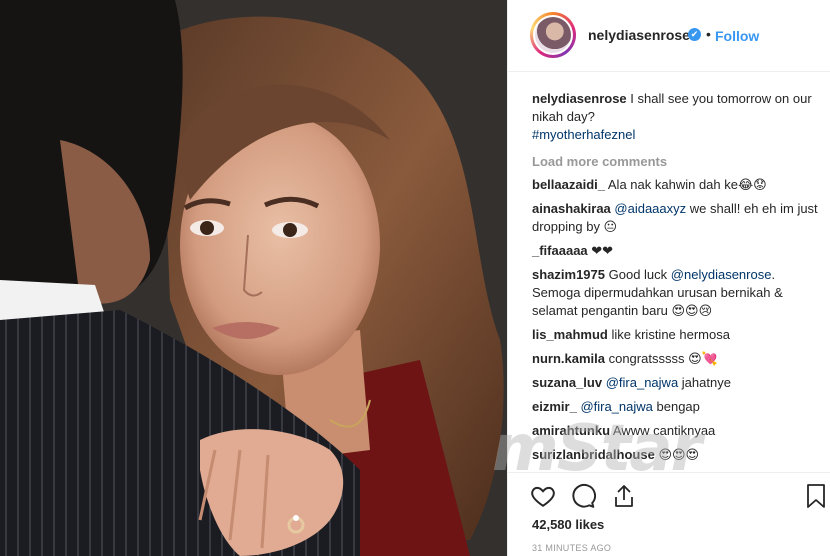  What do you see at coordinates (677, 251) in the screenshot?
I see `comment-item: _fifaaaaa ❤❤` at bounding box center [677, 251].